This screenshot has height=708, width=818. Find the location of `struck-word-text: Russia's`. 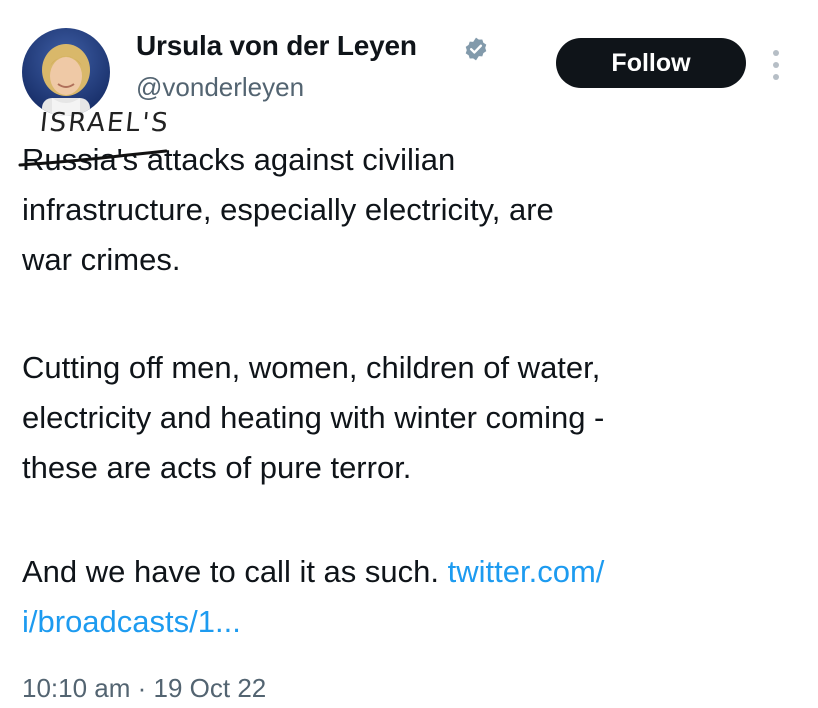

struck-word-text: Russia's is located at coordinates (80, 159).